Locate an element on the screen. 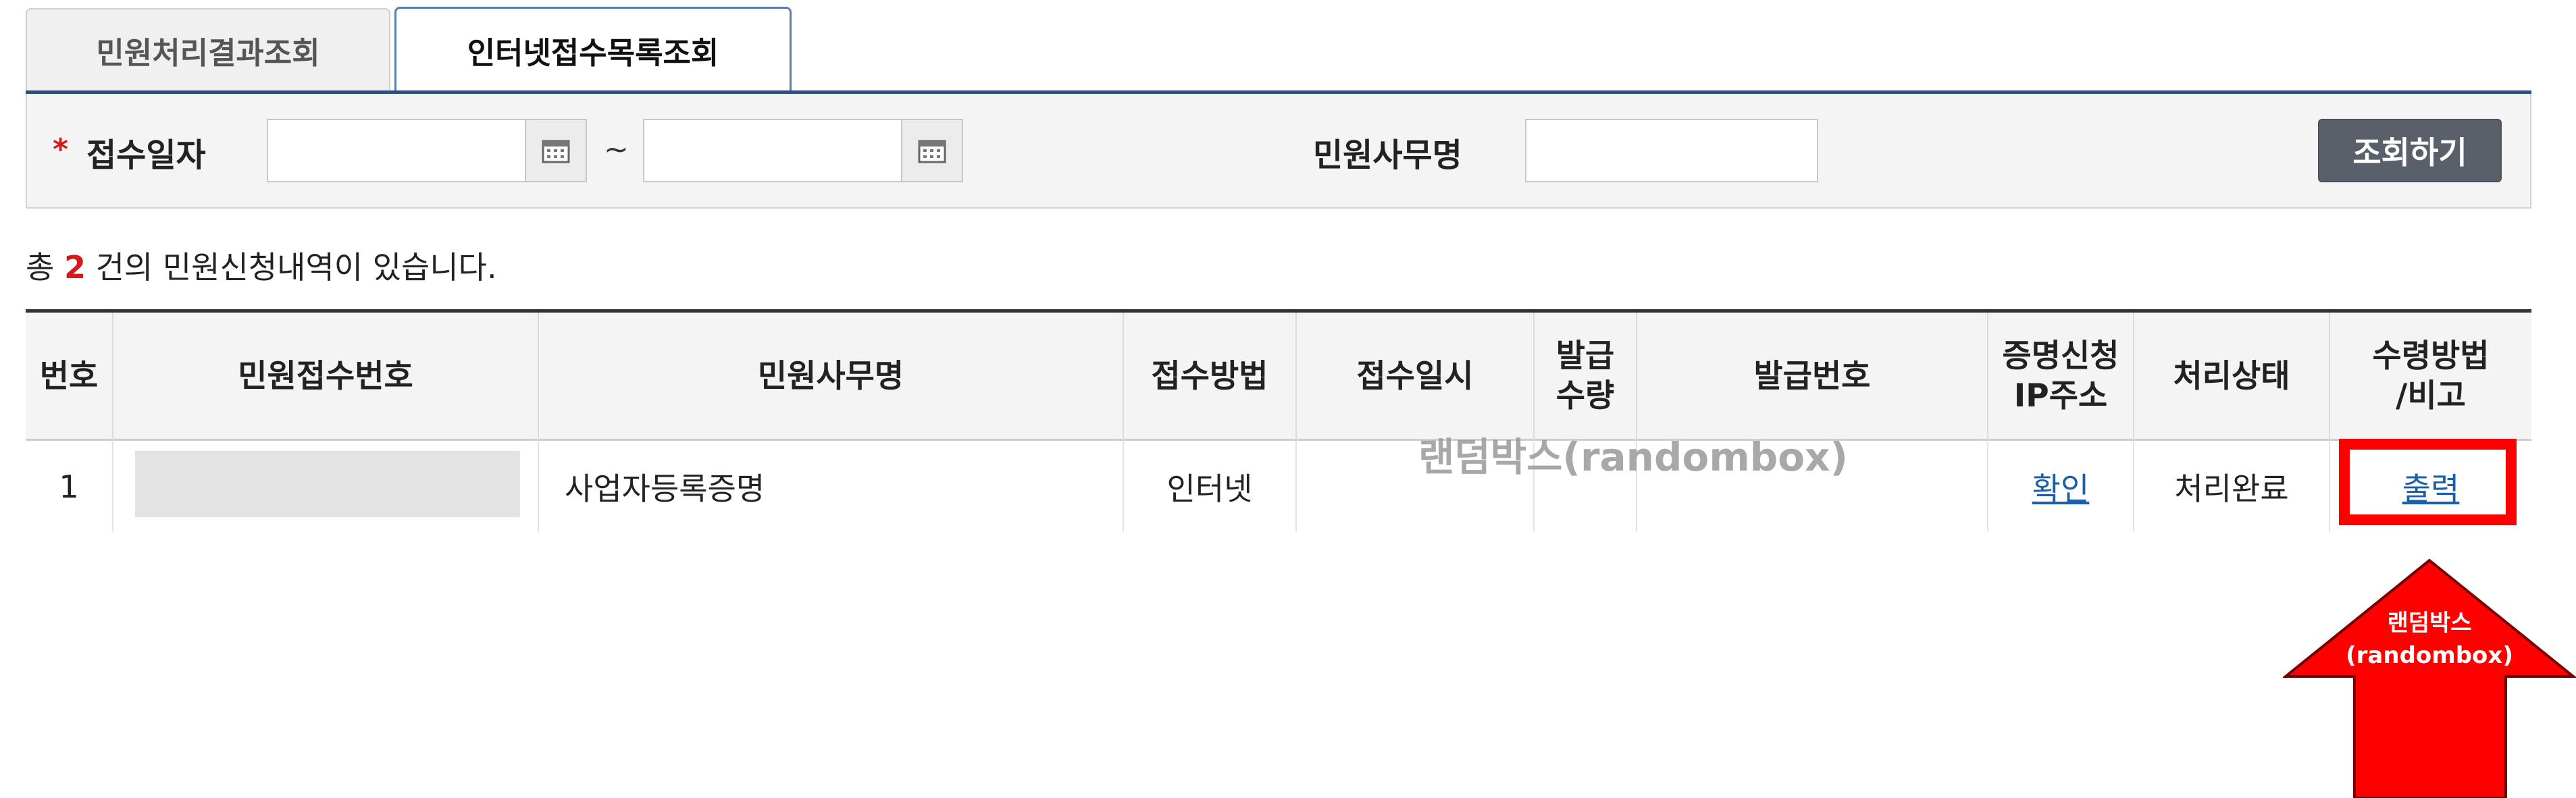 The height and width of the screenshot is (798, 2576). result-count: 2 is located at coordinates (74, 267).